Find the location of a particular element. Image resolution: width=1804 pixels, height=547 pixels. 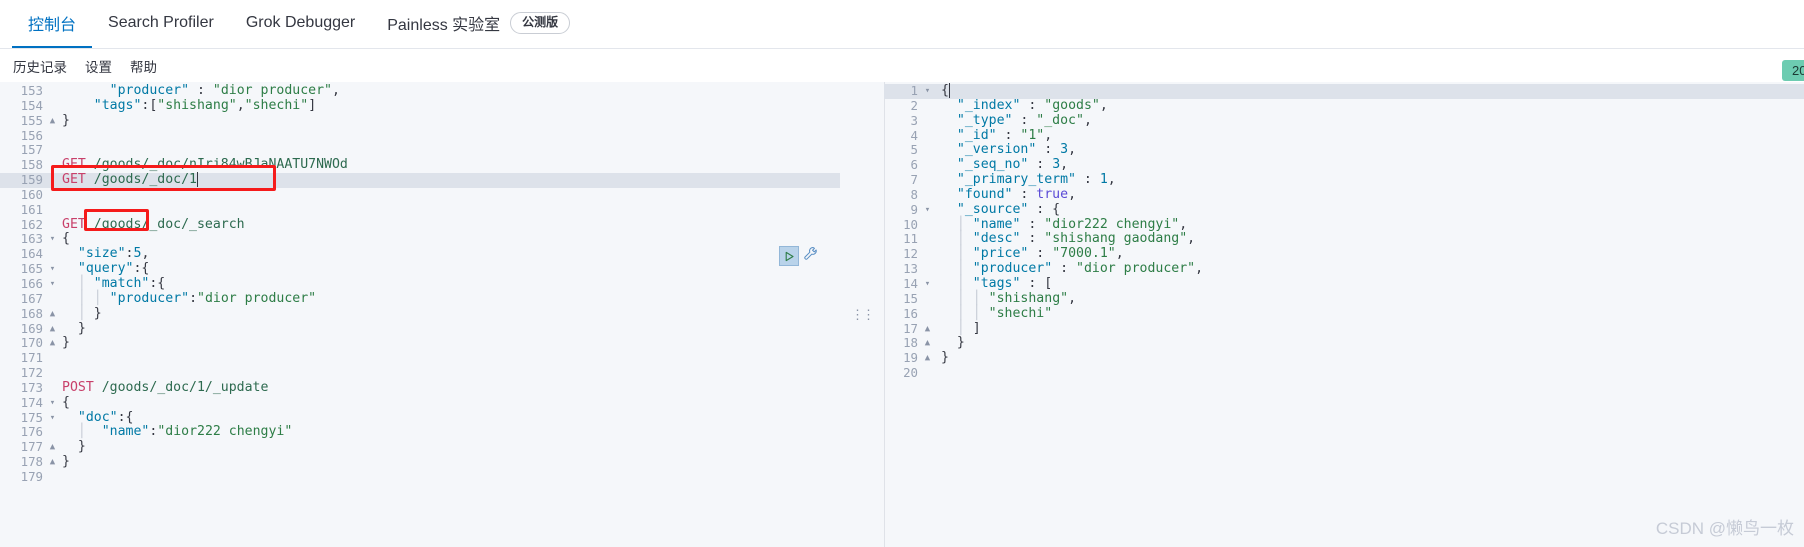

code-text: "_seq_no" : 3, is located at coordinates (1012, 165).